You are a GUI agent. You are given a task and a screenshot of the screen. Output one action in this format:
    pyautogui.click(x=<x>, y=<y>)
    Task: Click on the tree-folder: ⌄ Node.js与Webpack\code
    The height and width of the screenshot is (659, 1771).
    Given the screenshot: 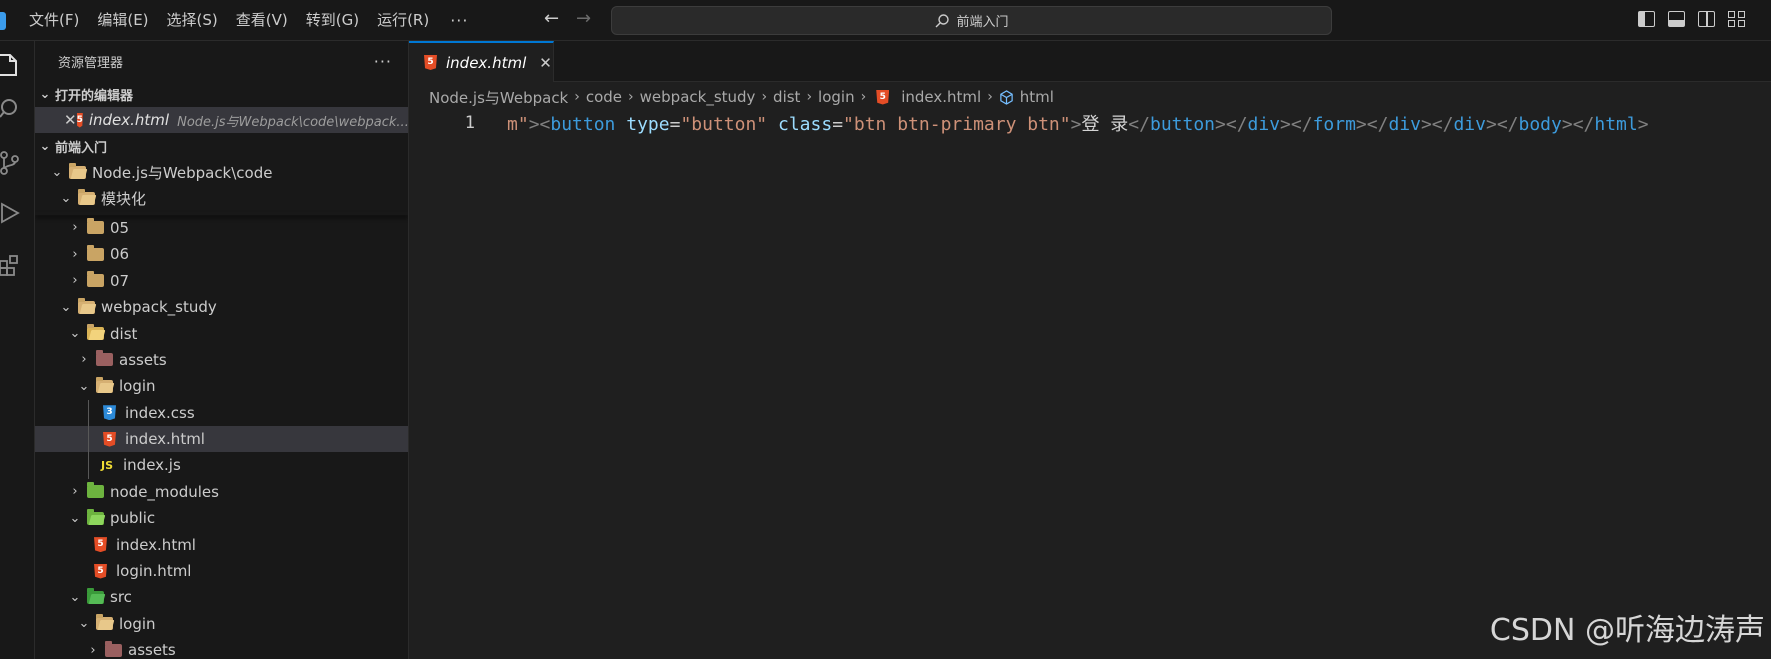 What is the action you would take?
    pyautogui.click(x=221, y=172)
    